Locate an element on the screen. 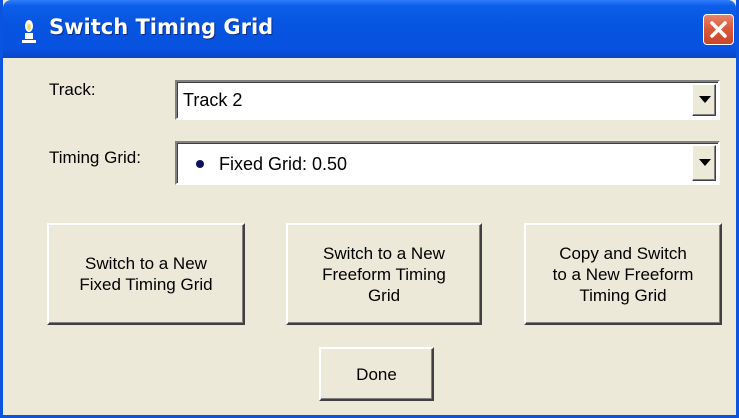  switch-new-freeform-grid-label: Switch to a New Freeform Timing Grid is located at coordinates (384, 274).